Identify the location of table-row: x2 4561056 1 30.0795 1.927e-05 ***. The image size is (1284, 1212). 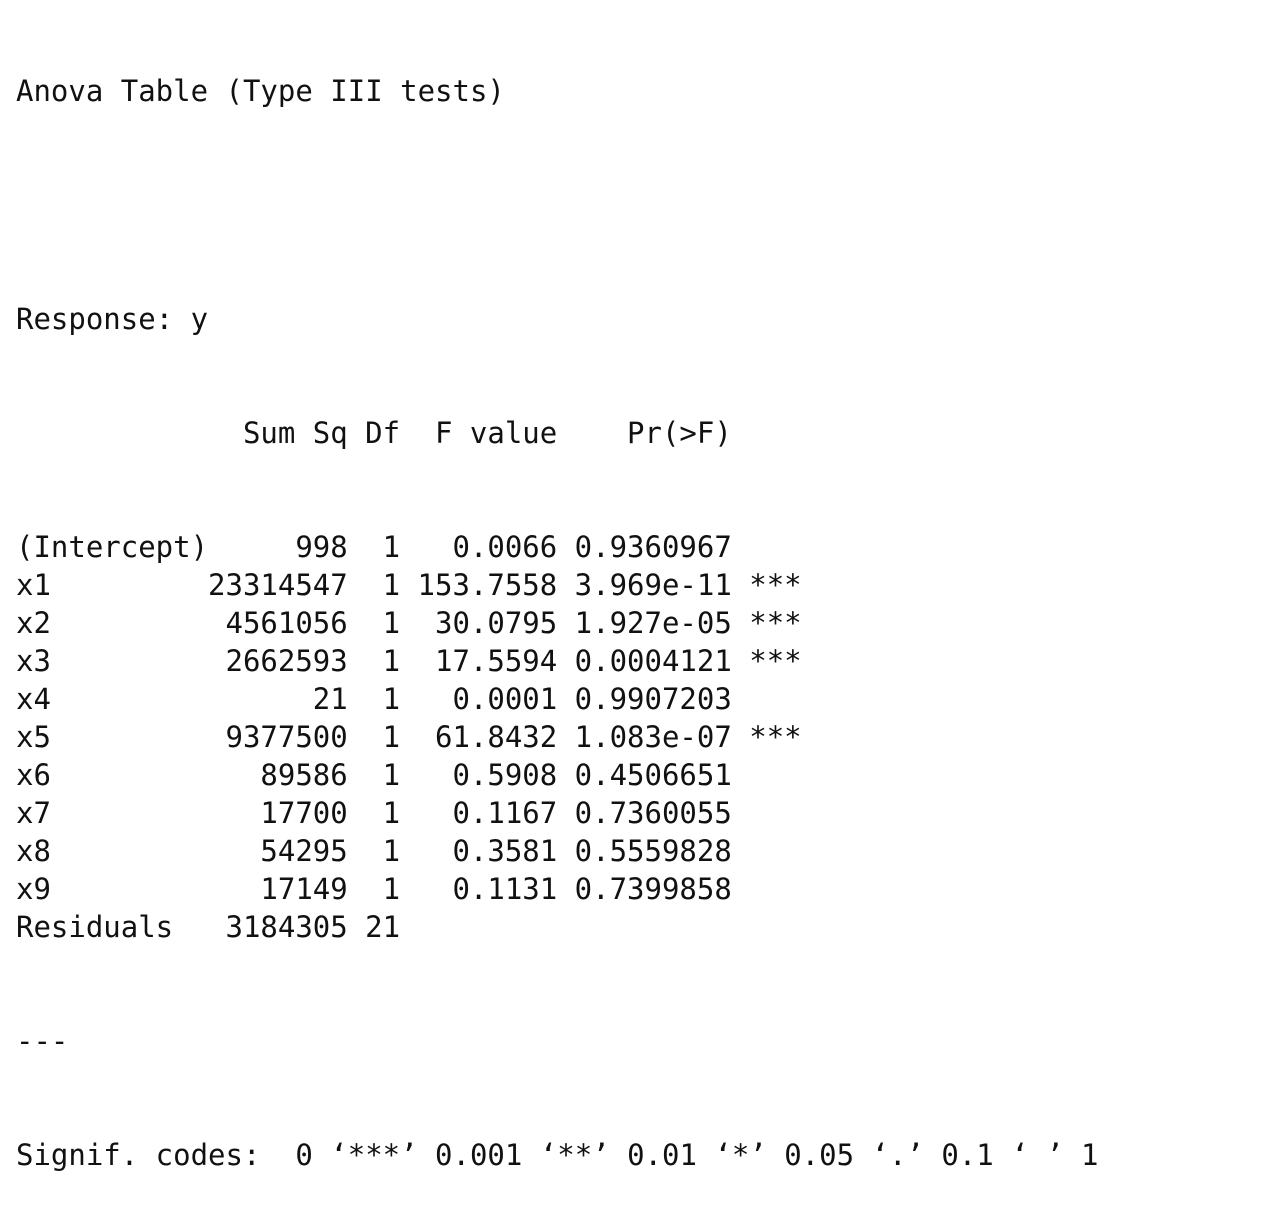
(557, 623).